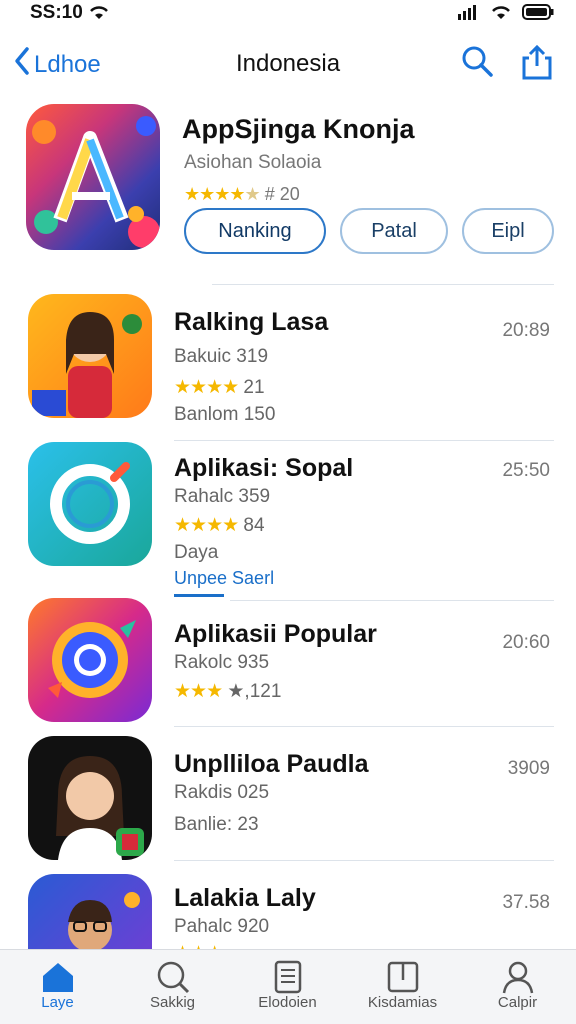 Image resolution: width=576 pixels, height=1024 pixels. Describe the element at coordinates (287, 977) in the screenshot. I see `document-icon` at that location.